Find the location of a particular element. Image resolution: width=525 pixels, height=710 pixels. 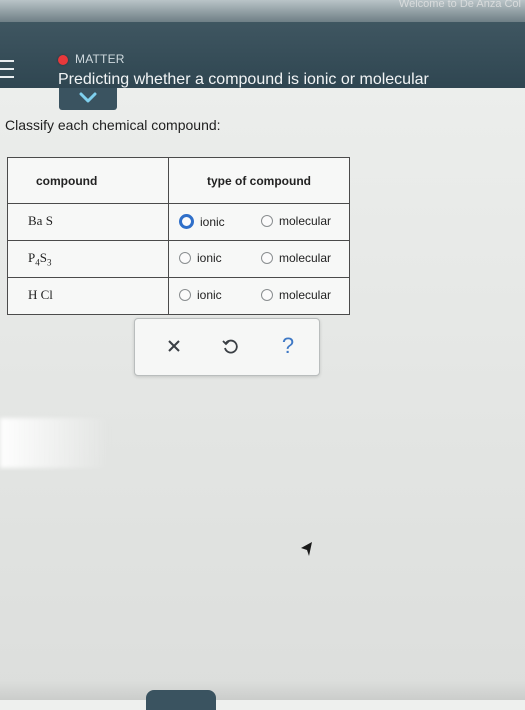

undo-button is located at coordinates (230, 346).